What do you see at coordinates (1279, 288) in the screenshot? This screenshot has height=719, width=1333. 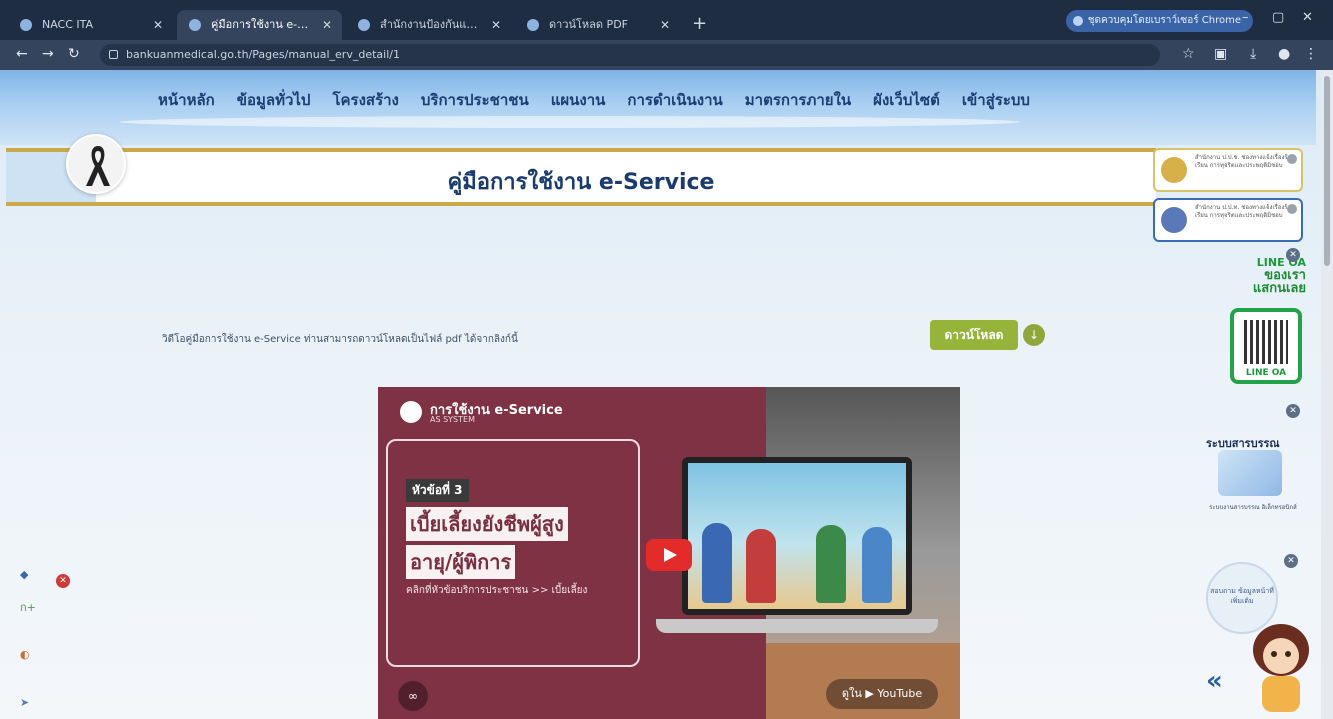 I see `line-oa-text: แสกนเลย` at bounding box center [1279, 288].